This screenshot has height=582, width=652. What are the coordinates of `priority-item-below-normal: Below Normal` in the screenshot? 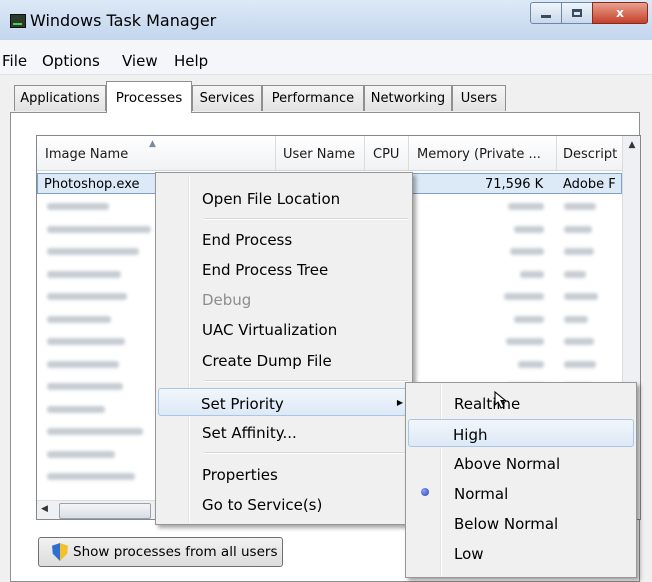 It's located at (521, 523).